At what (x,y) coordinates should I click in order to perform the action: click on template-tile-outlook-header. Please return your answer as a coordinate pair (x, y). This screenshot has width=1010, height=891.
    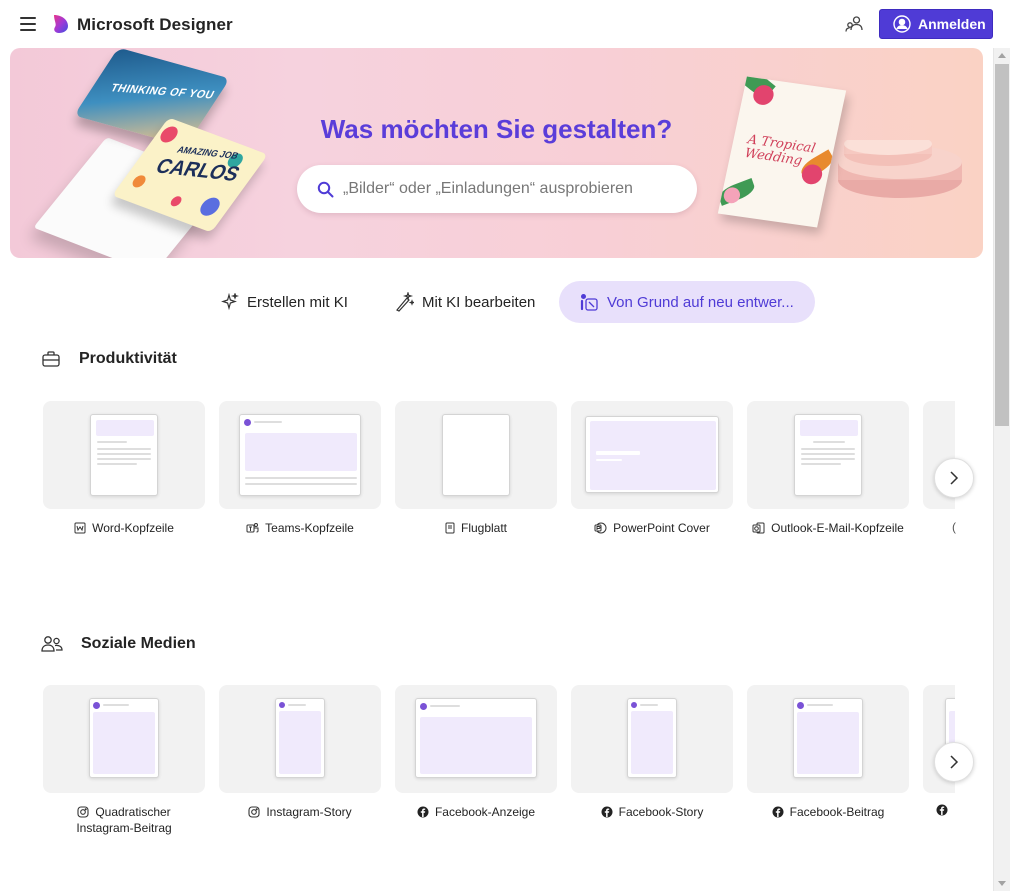
    Looking at the image, I should click on (828, 455).